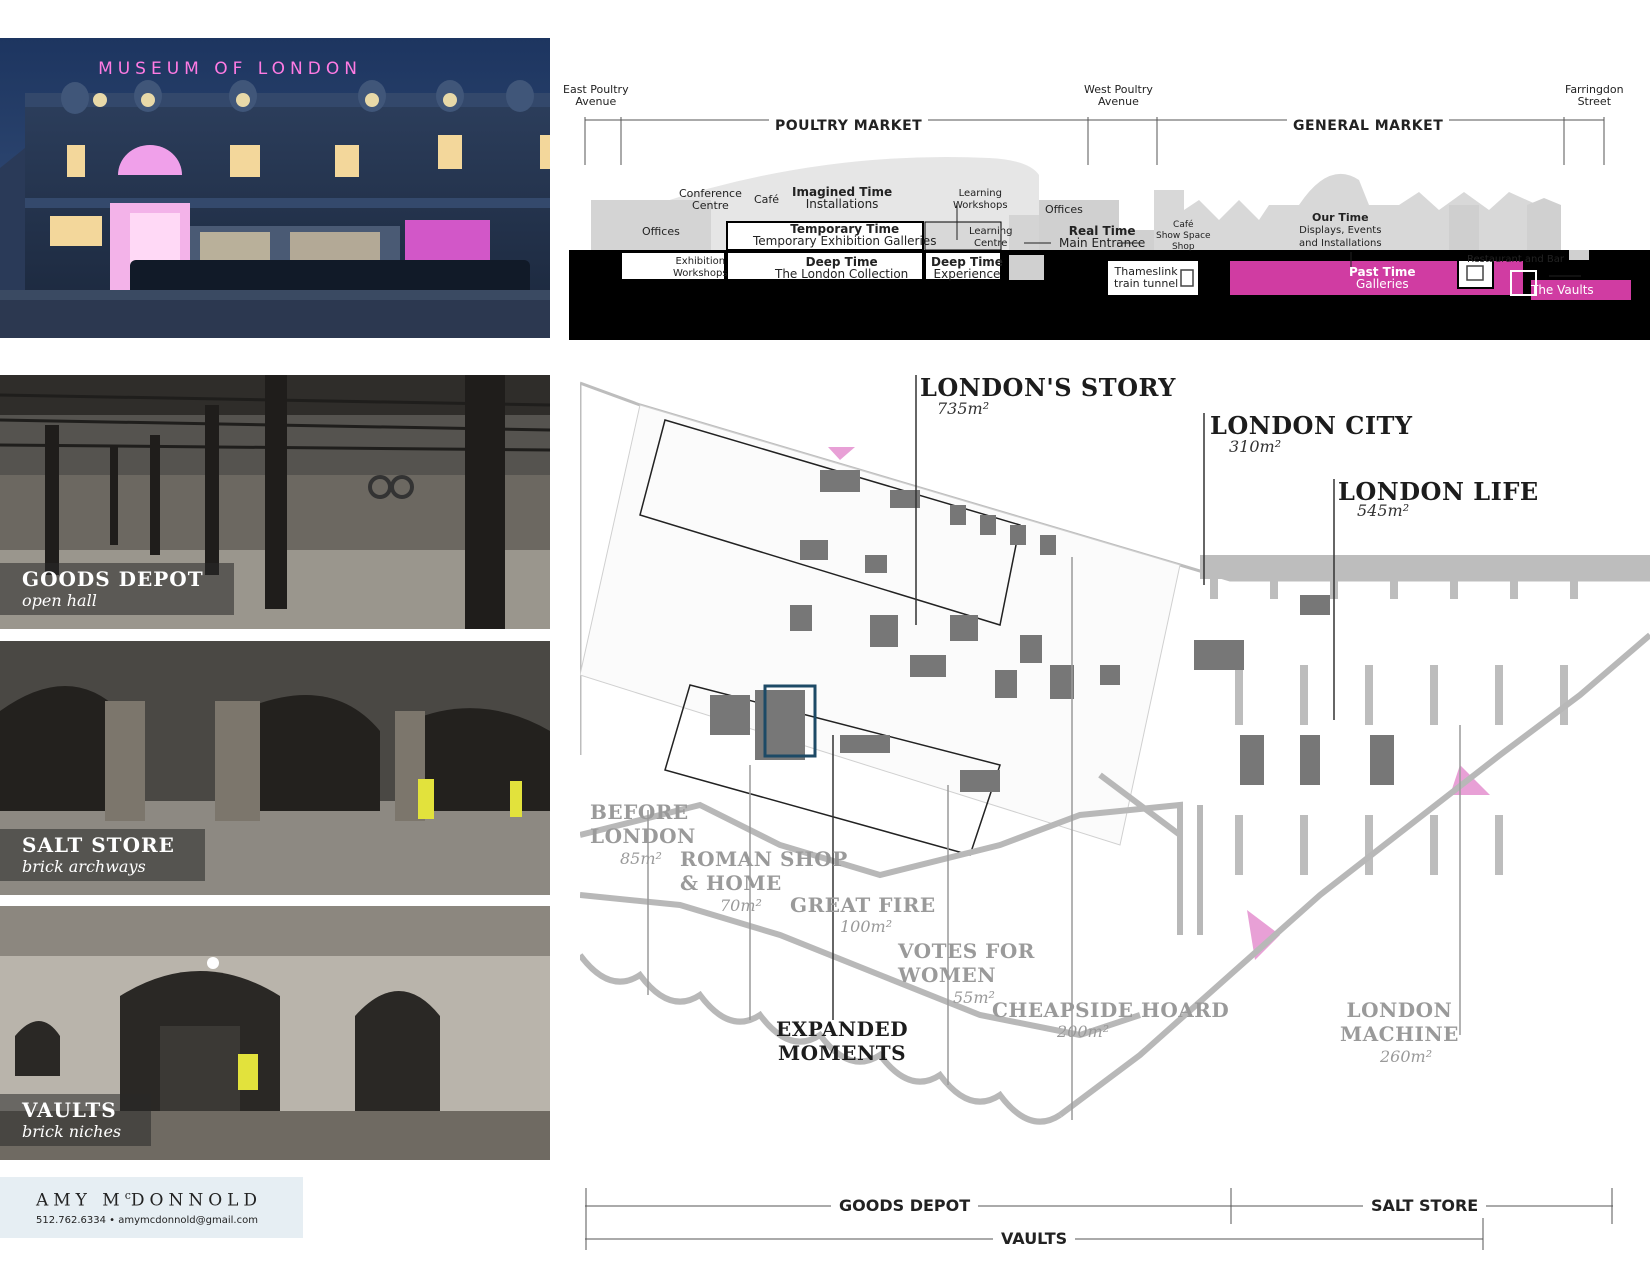 This screenshot has width=1650, height=1275. I want to click on great-fire-area: 100m², so click(866, 926).